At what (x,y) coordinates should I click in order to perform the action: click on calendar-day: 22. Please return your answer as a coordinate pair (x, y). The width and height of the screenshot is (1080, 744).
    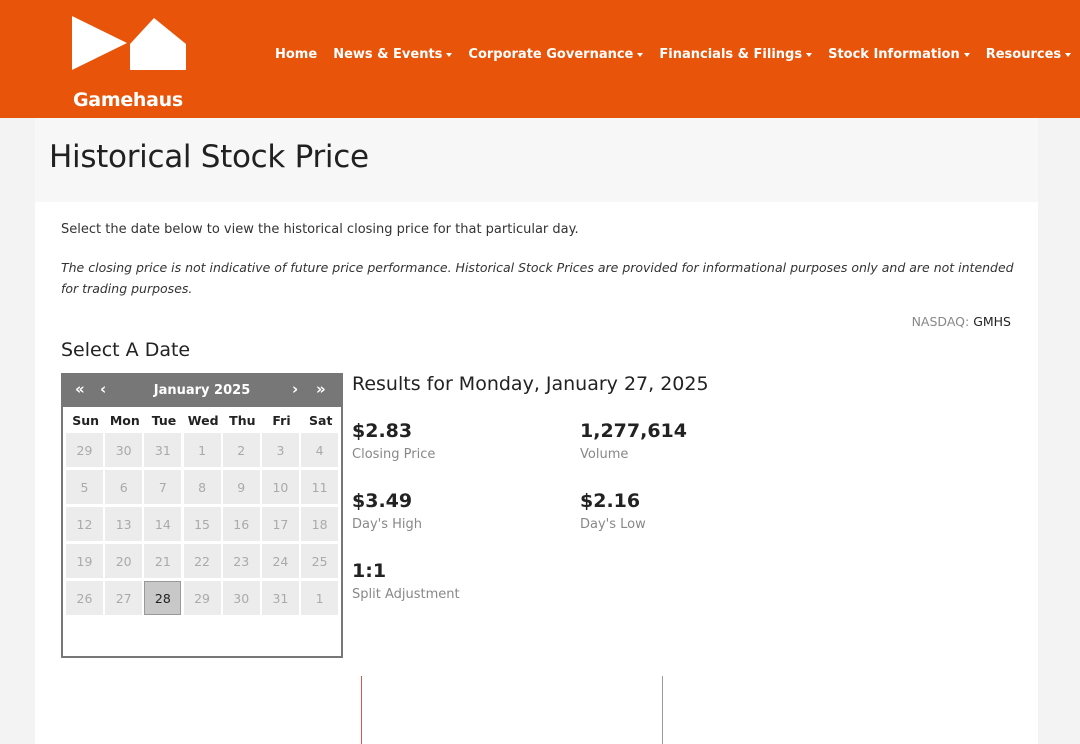
    Looking at the image, I should click on (202, 561).